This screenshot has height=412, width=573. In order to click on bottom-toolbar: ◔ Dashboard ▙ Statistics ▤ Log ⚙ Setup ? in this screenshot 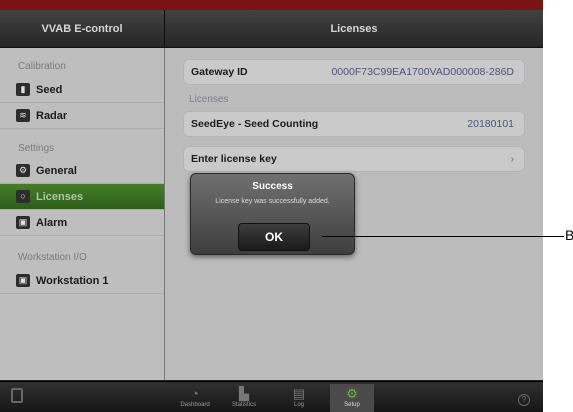, I will do `click(271, 396)`.